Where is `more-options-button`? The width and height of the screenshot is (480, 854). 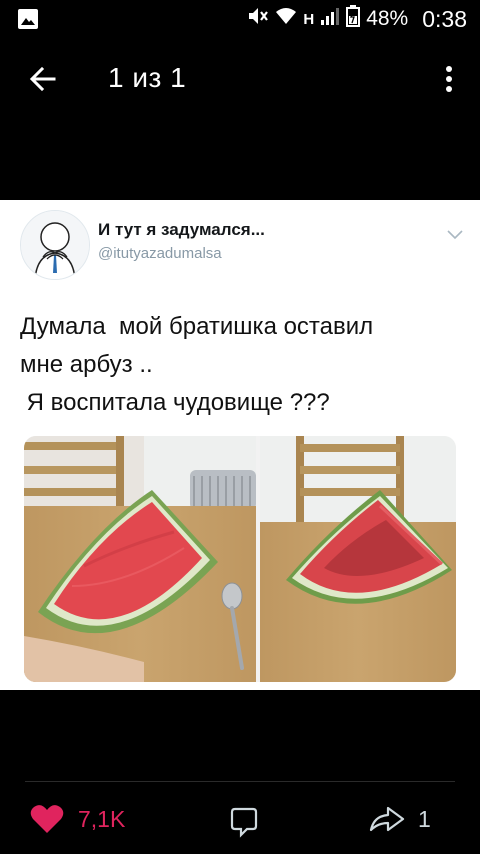
more-options-button is located at coordinates (449, 79).